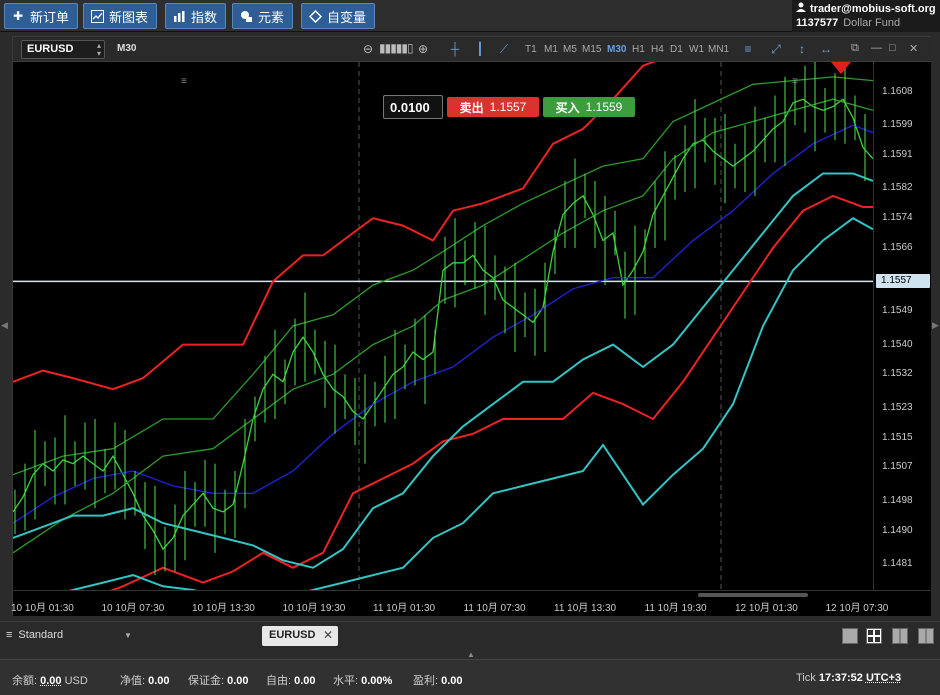  I want to click on timeframe-mn1: MN1, so click(718, 49).